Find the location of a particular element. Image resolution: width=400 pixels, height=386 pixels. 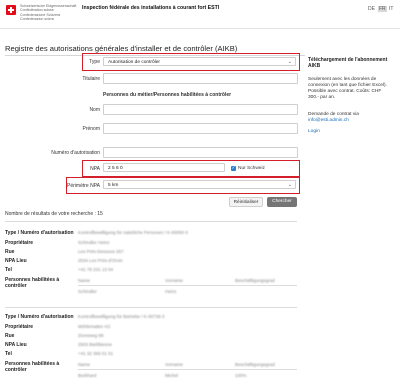

result-street-value: Zionsweg 99 is located at coordinates (91, 335).